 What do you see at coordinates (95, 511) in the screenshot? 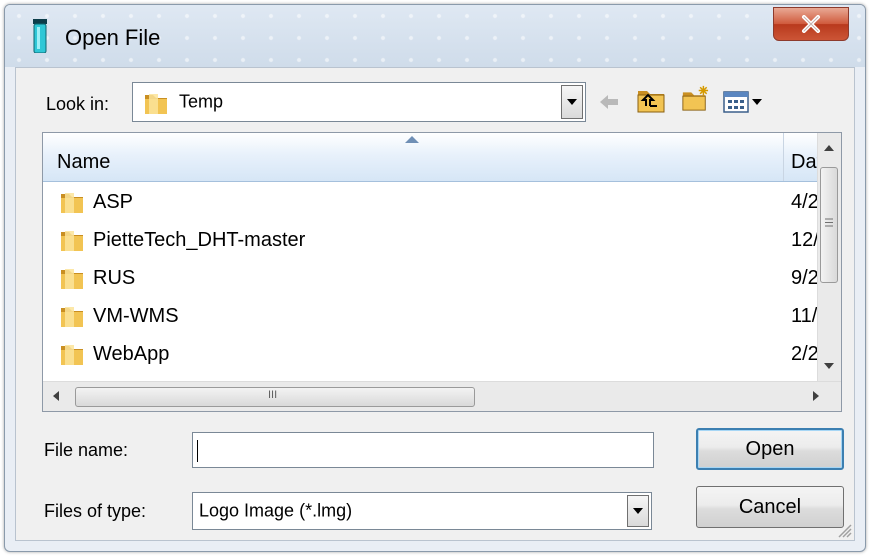
I see `files-of-type-label: Files of type:` at bounding box center [95, 511].